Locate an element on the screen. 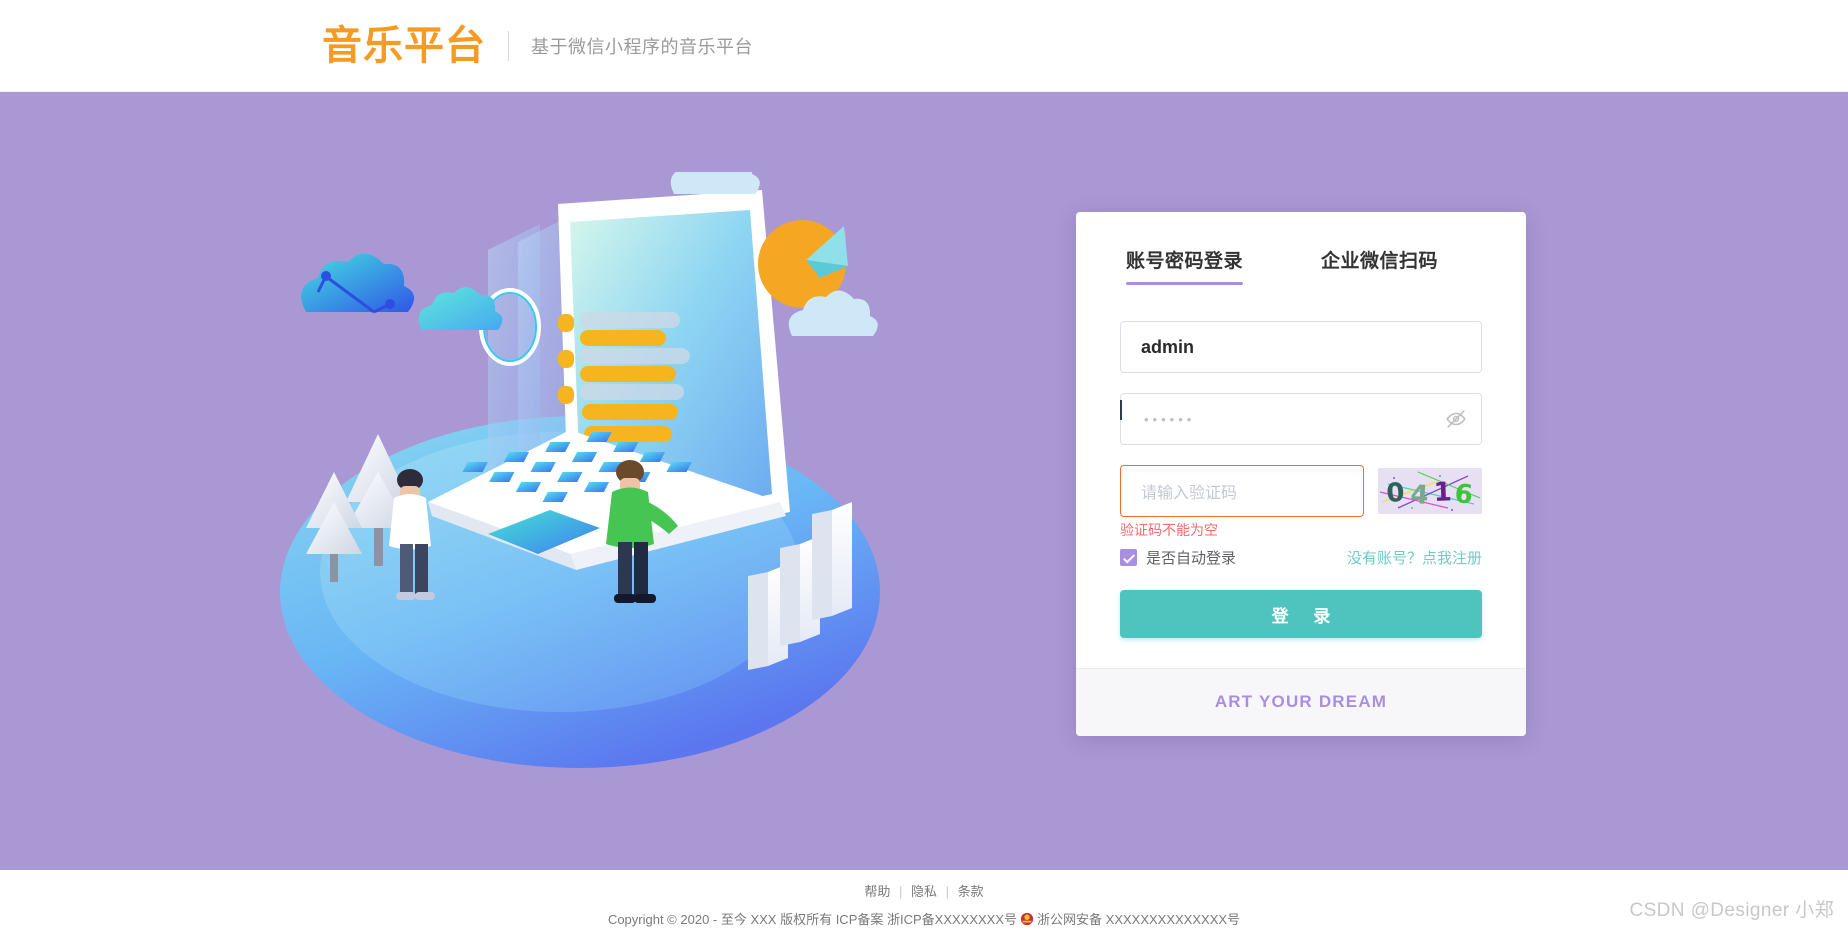 This screenshot has width=1848, height=940. username-input: admin is located at coordinates (1301, 347).